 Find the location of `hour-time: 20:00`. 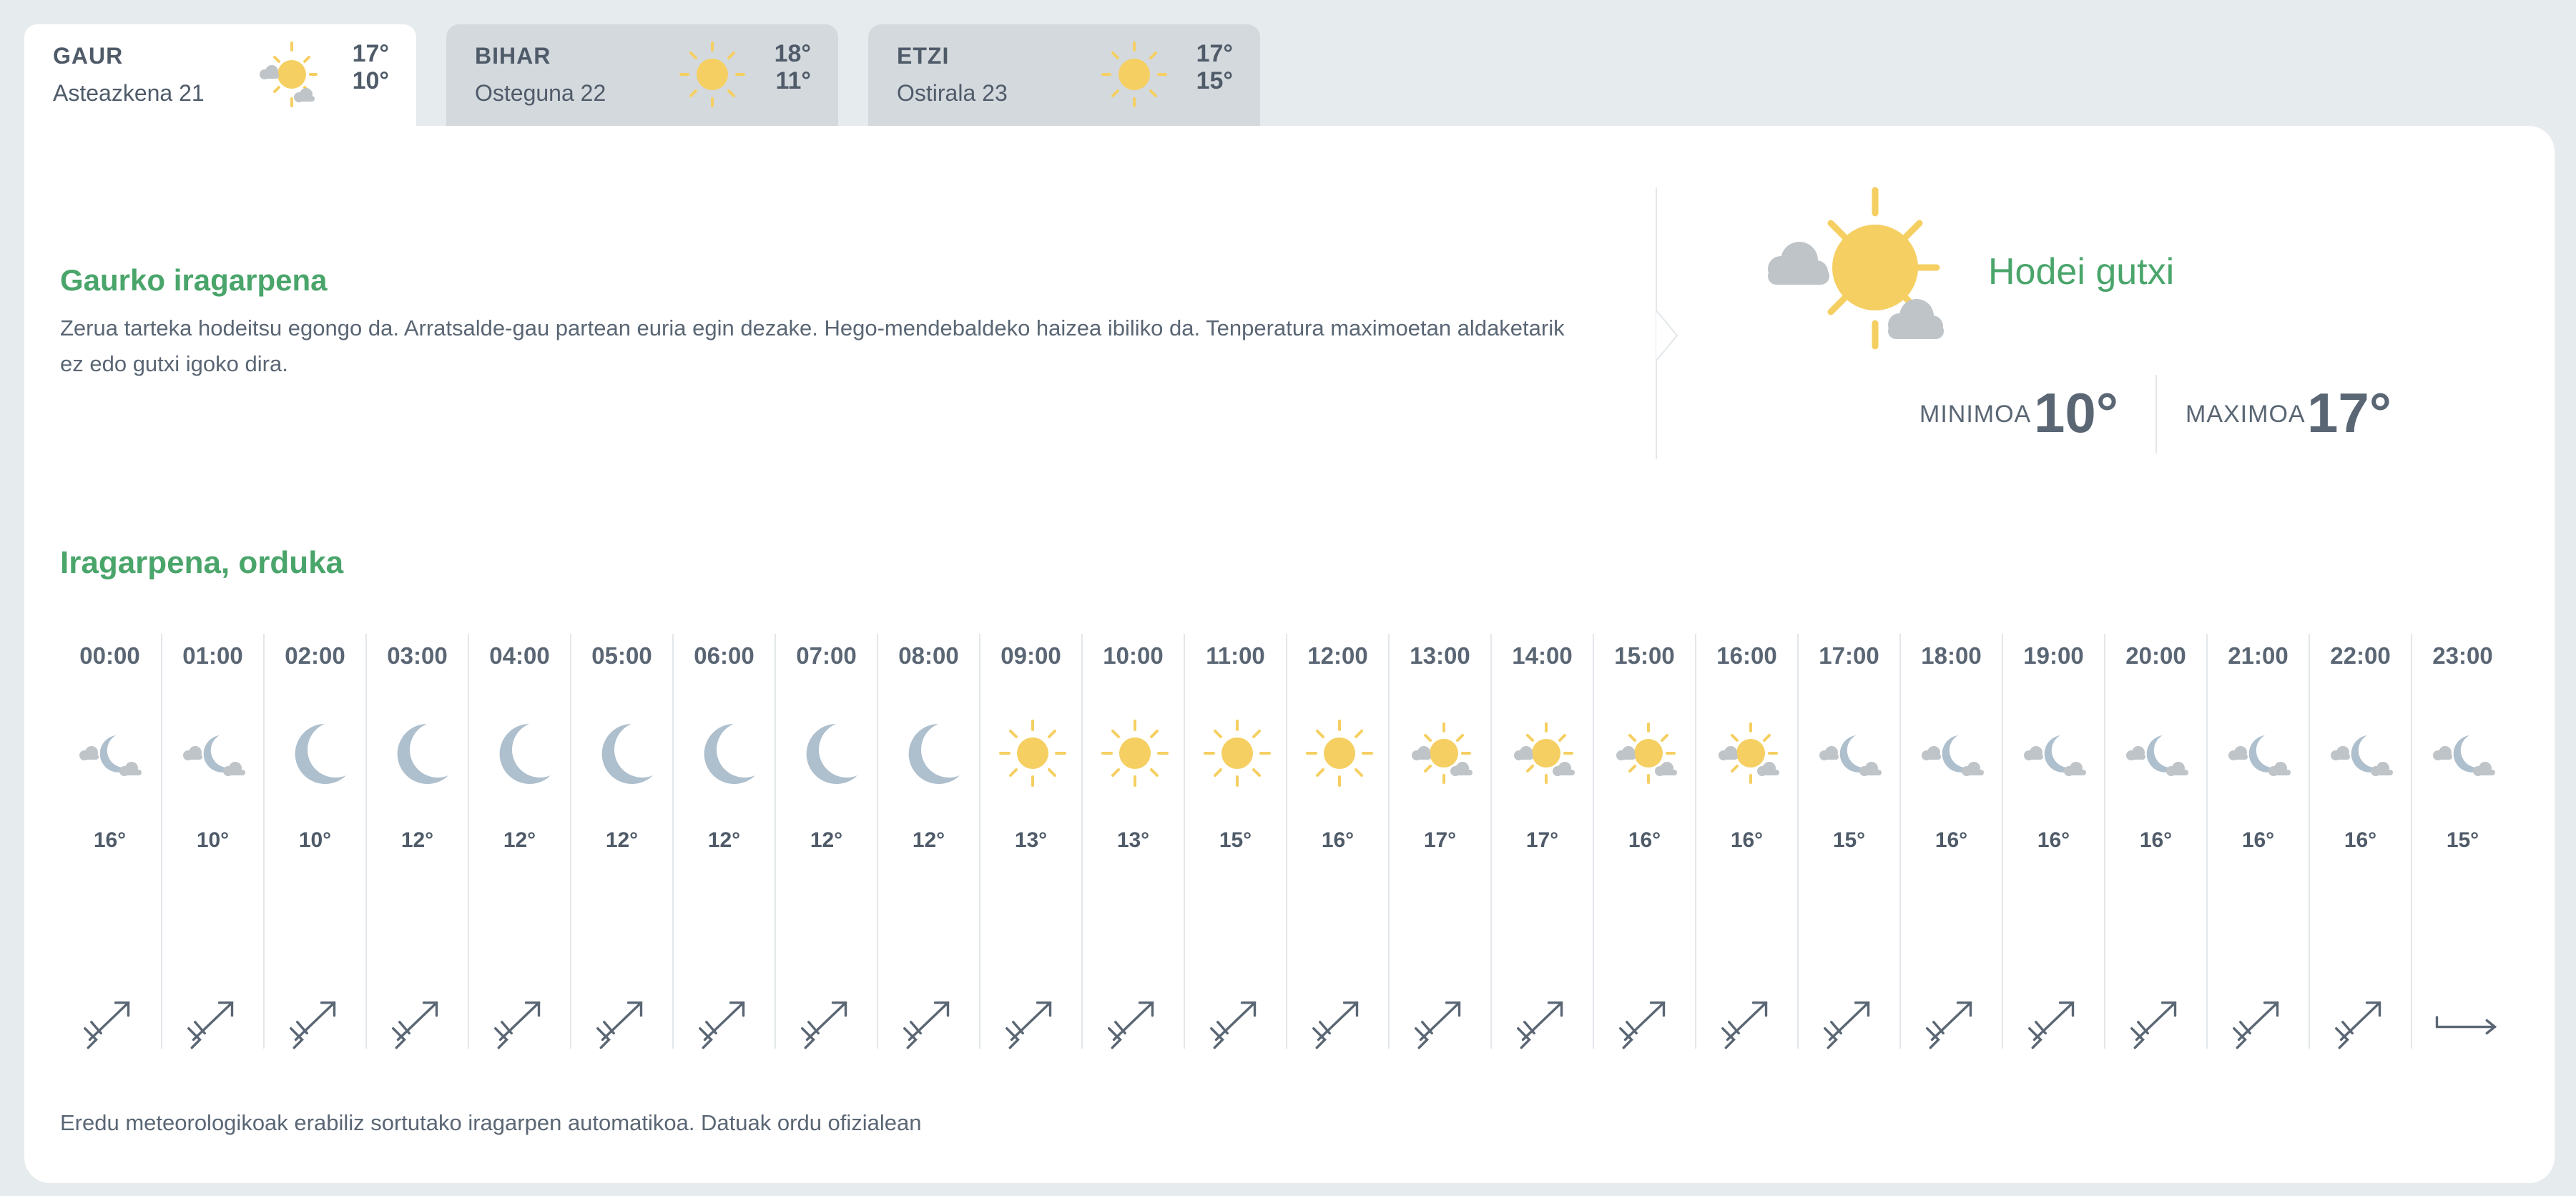

hour-time: 20:00 is located at coordinates (2155, 655).